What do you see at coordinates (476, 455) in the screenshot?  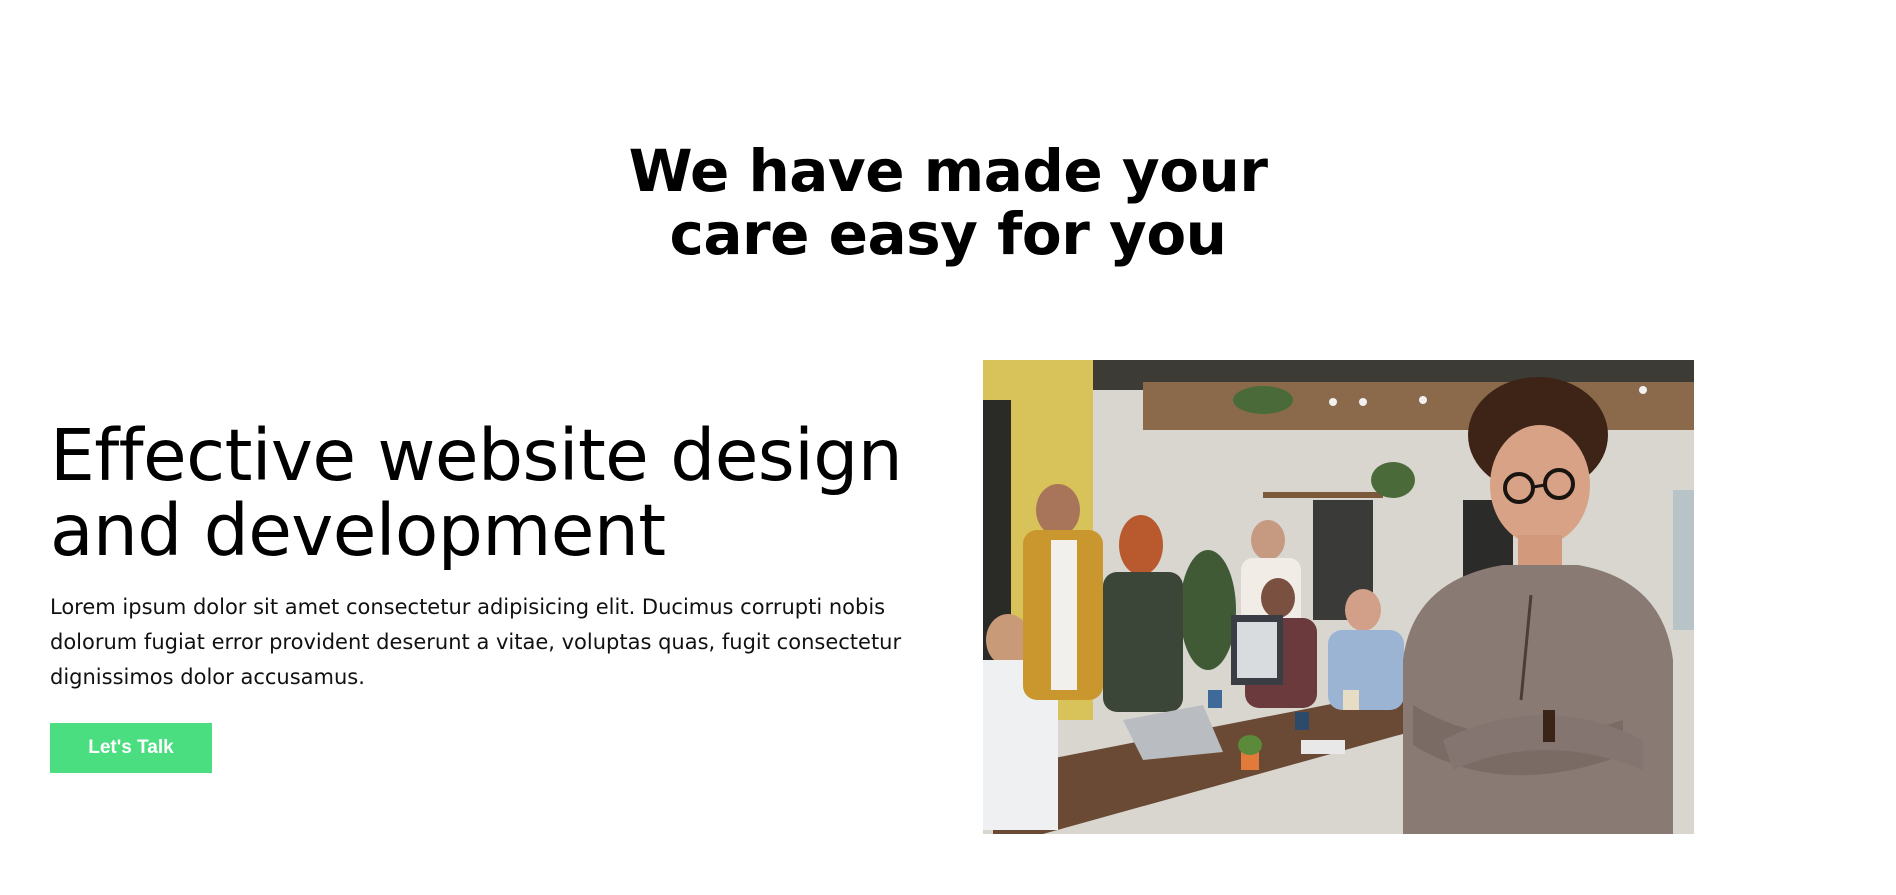 I see `hero-title-line-1: Effective website design` at bounding box center [476, 455].